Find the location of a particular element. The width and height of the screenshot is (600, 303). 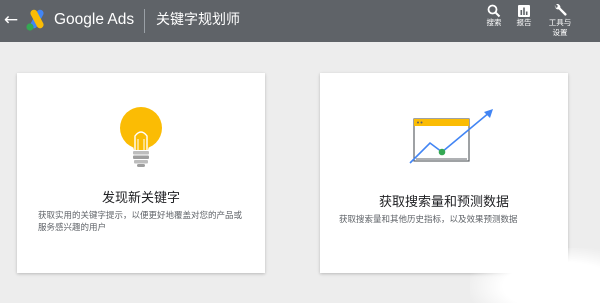

google-ads-logo-icon is located at coordinates (37, 20).